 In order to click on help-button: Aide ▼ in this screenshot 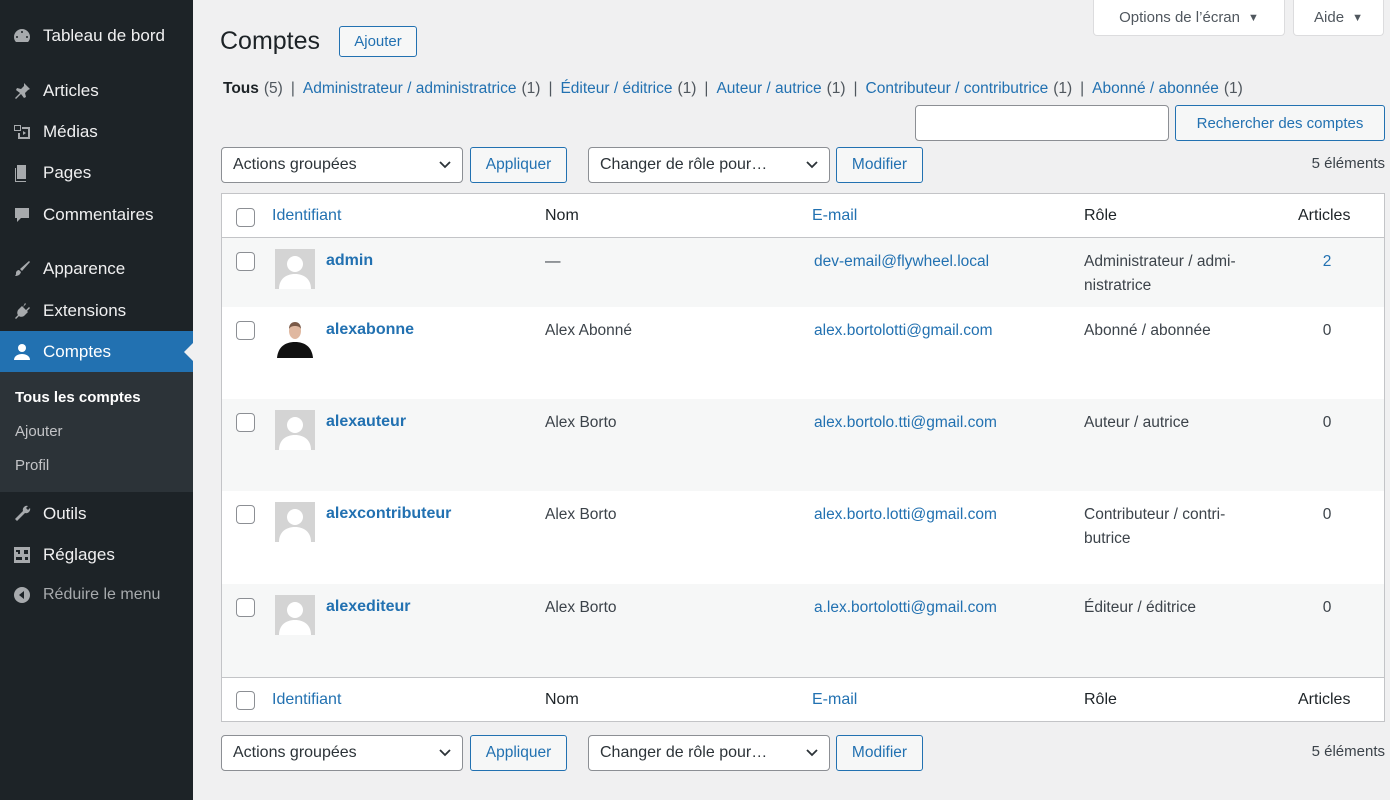, I will do `click(1338, 18)`.